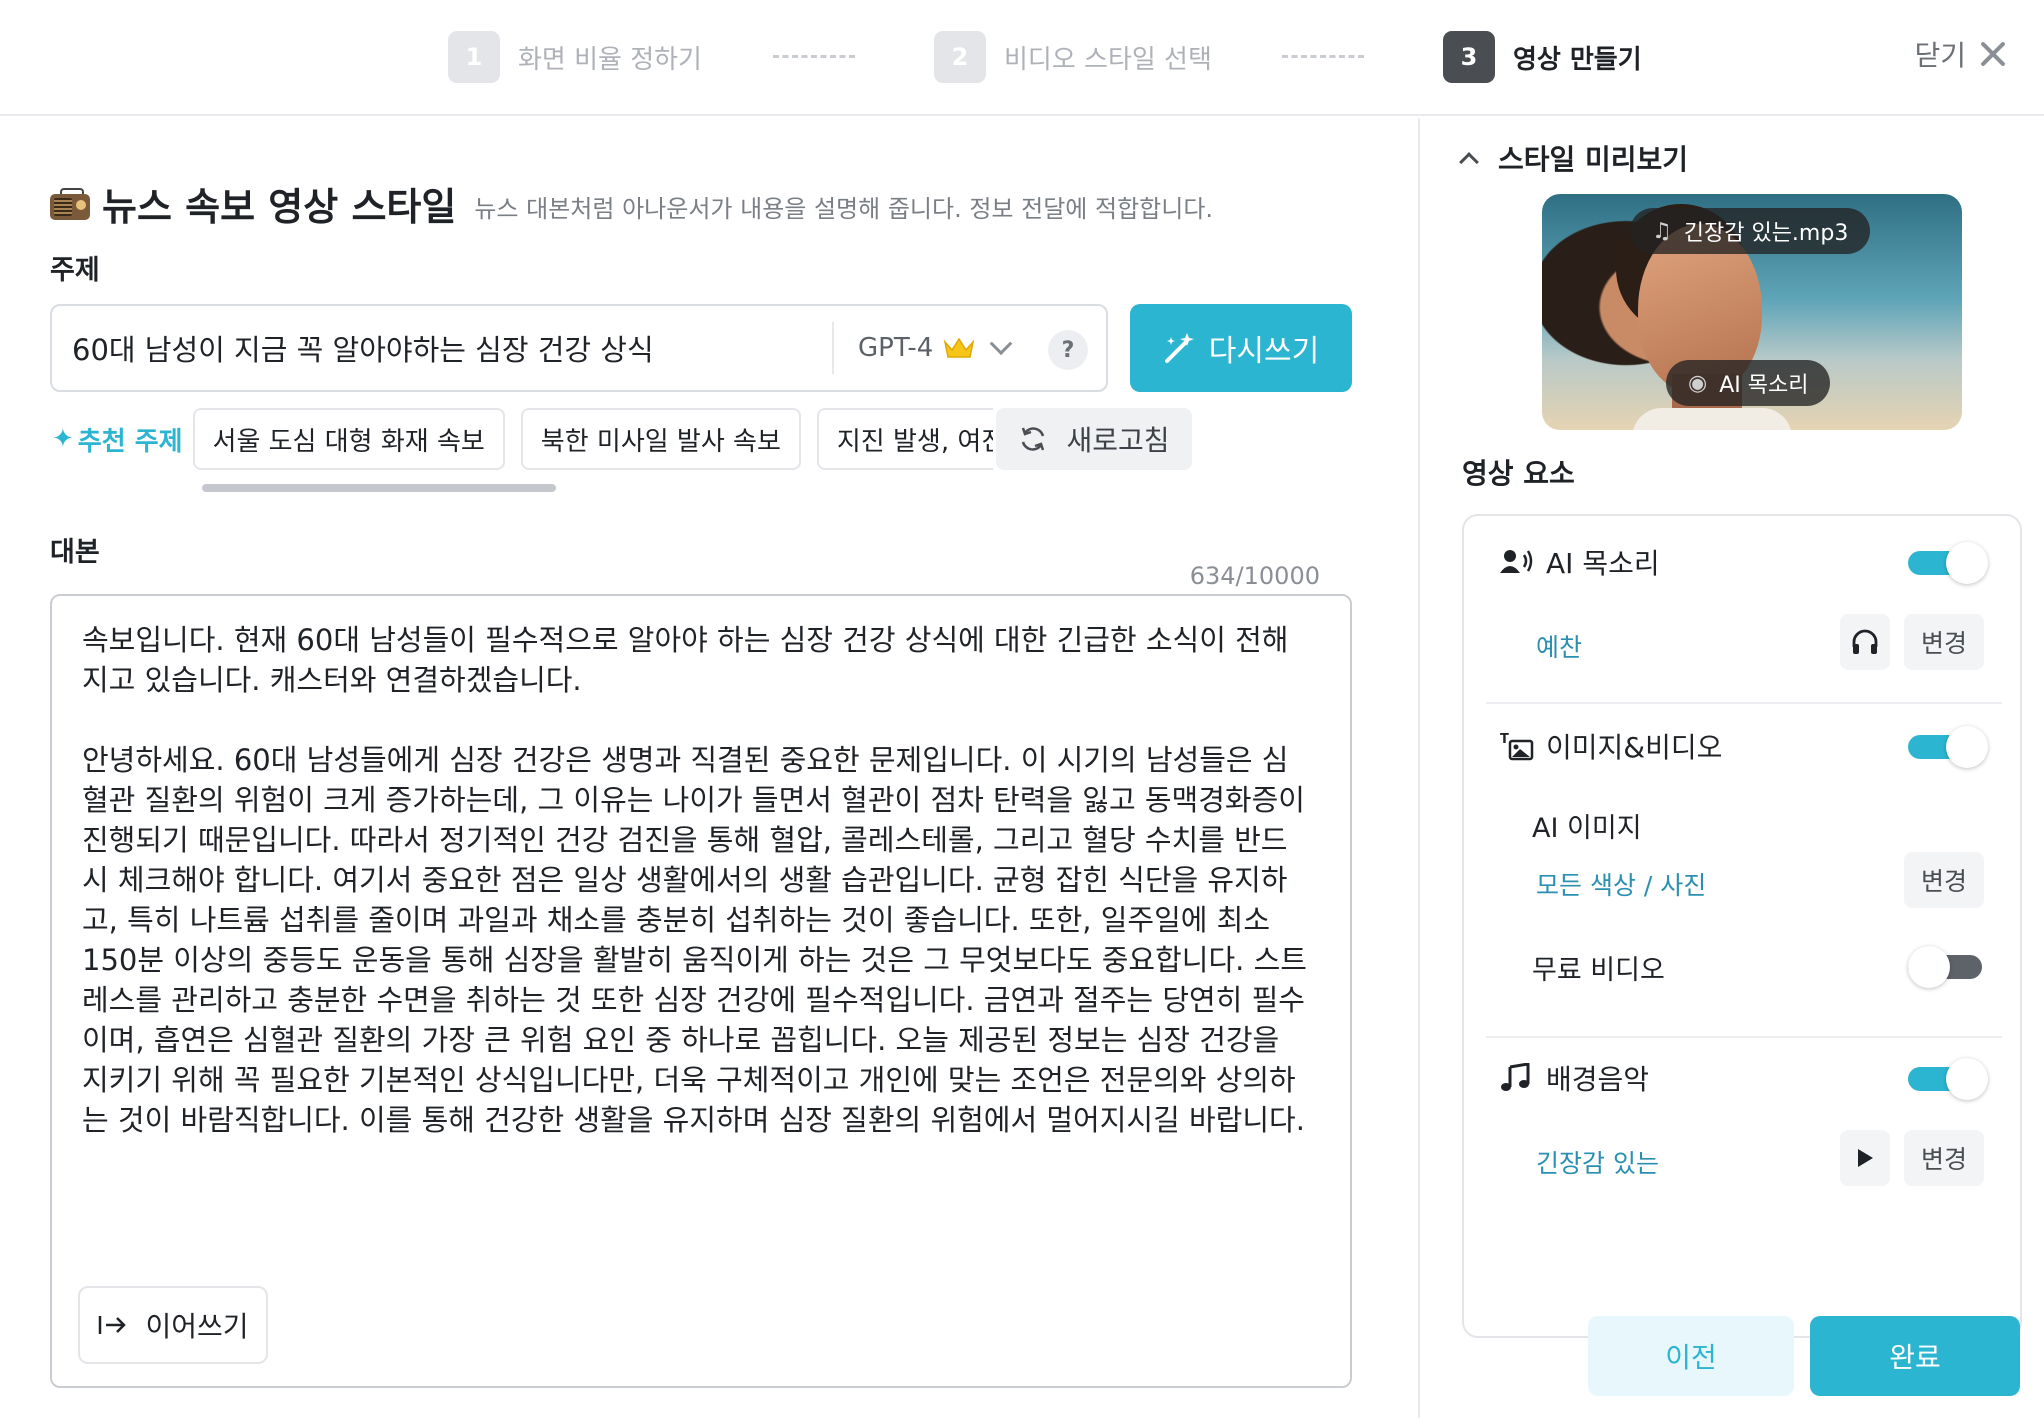 This screenshot has width=2044, height=1418. Describe the element at coordinates (1944, 642) in the screenshot. I see `change-voice-button: 변경` at that location.